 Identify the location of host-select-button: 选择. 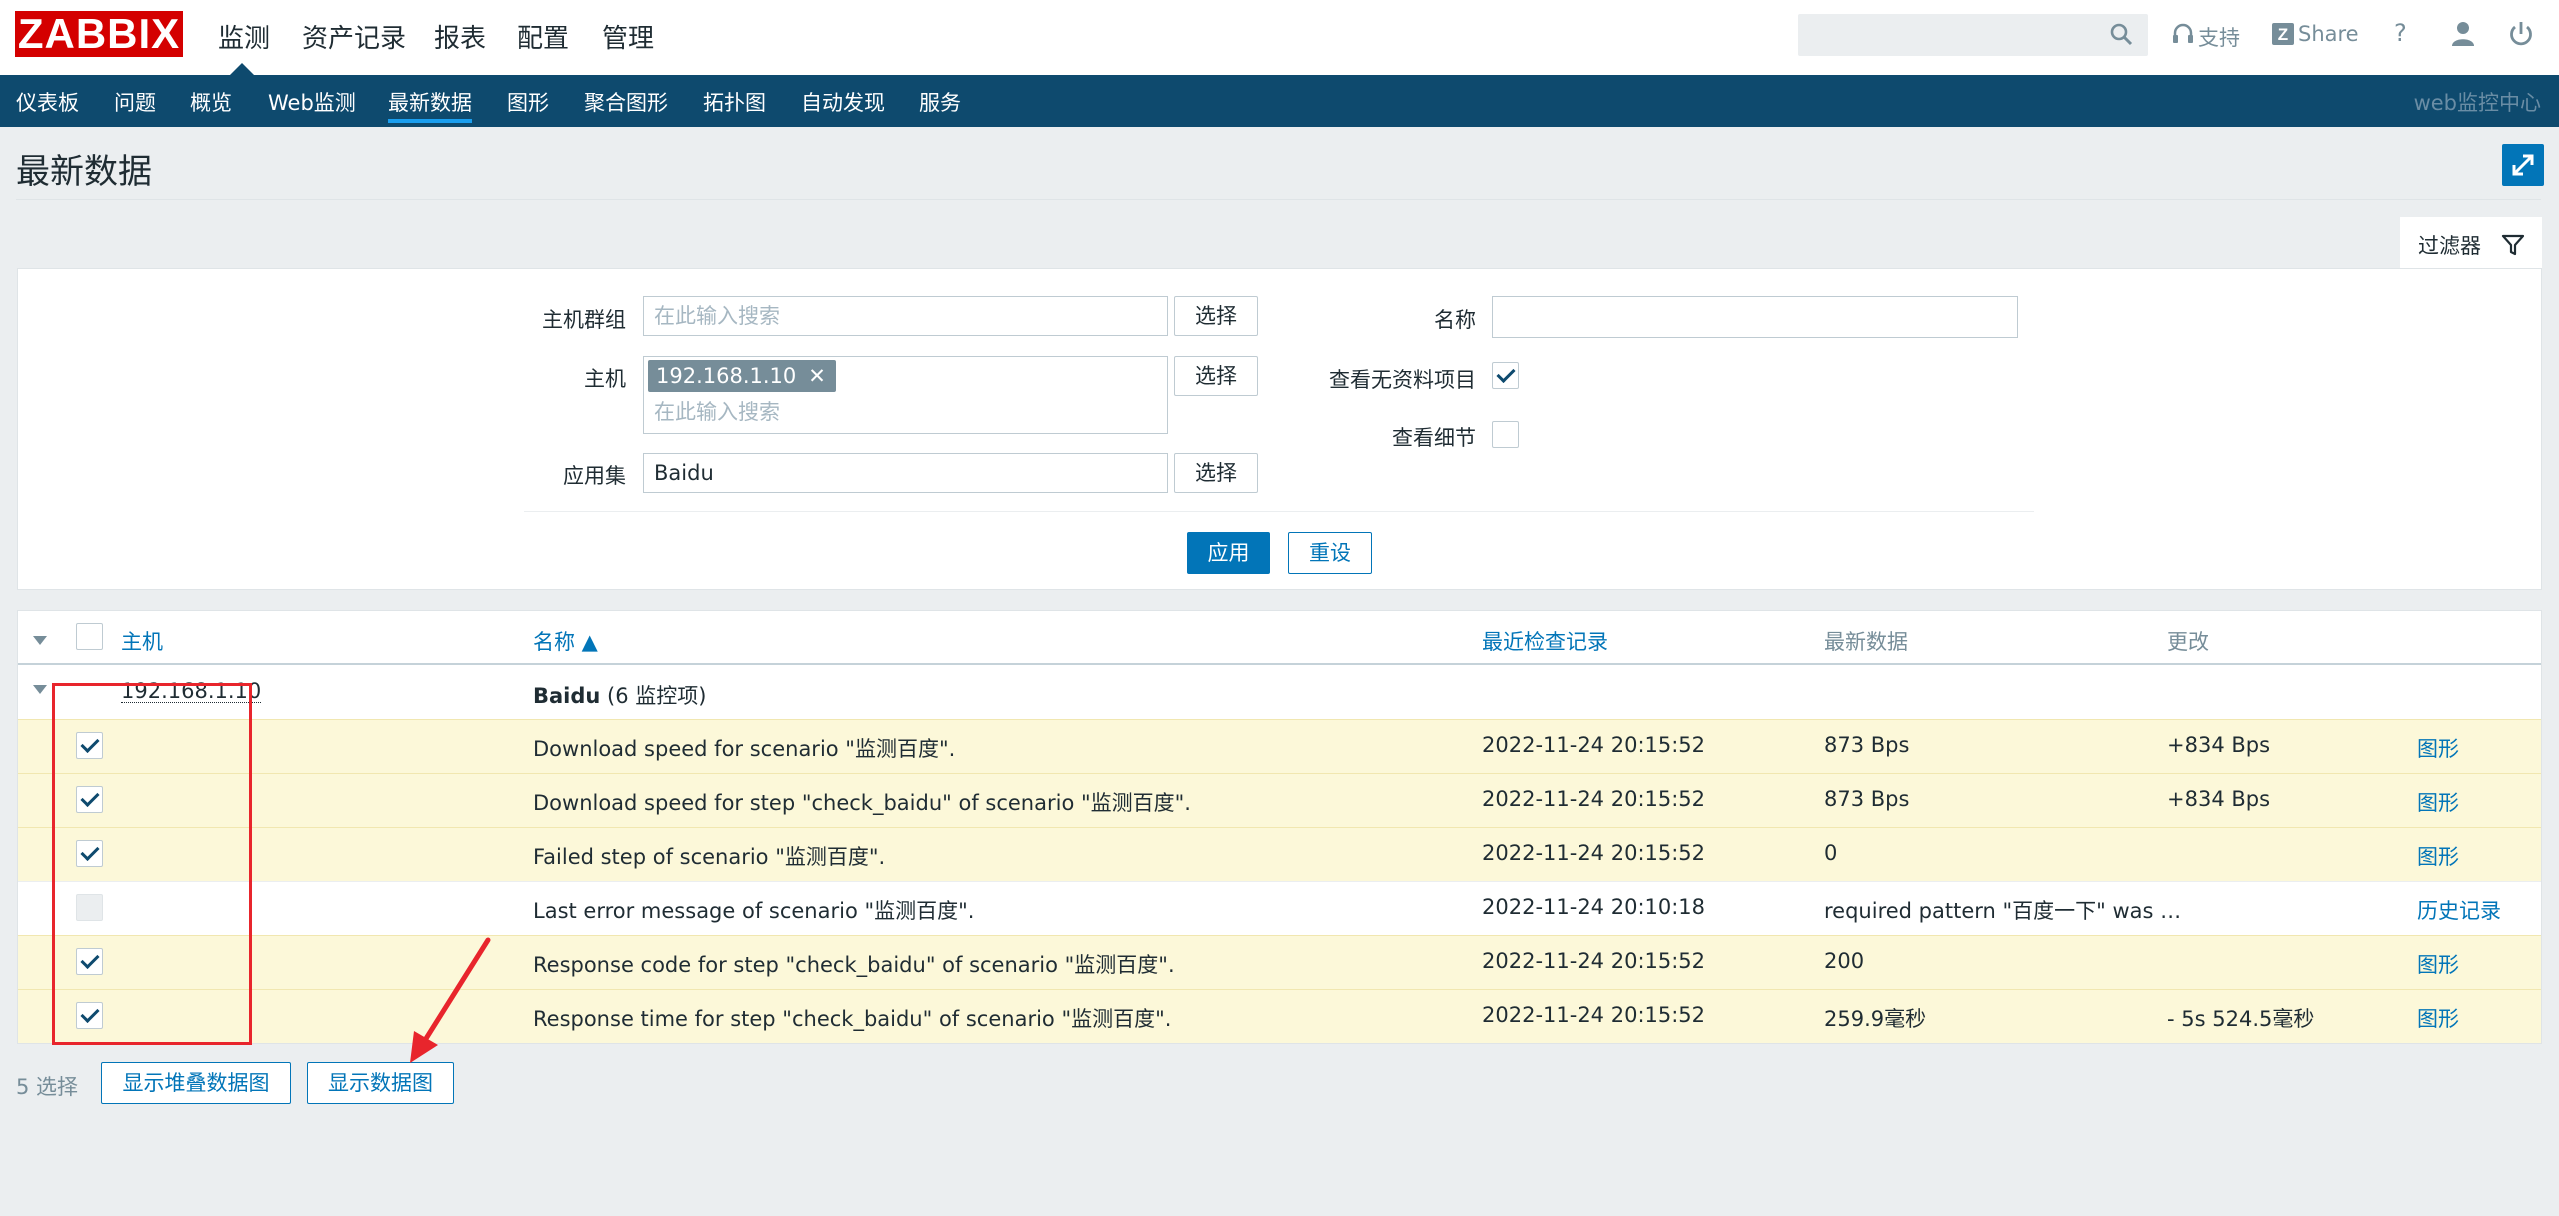
(1216, 376).